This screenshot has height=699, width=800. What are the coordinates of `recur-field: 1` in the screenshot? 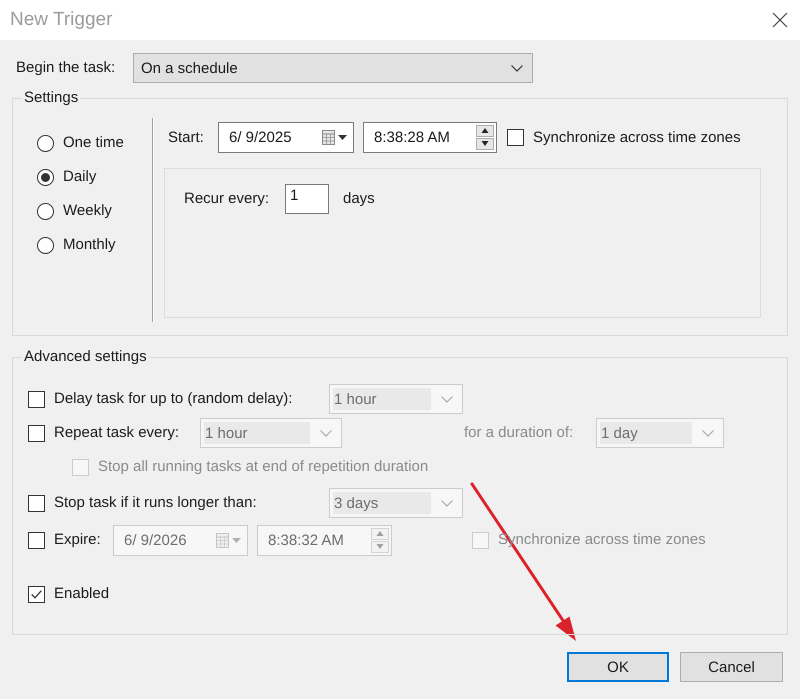 It's located at (307, 199).